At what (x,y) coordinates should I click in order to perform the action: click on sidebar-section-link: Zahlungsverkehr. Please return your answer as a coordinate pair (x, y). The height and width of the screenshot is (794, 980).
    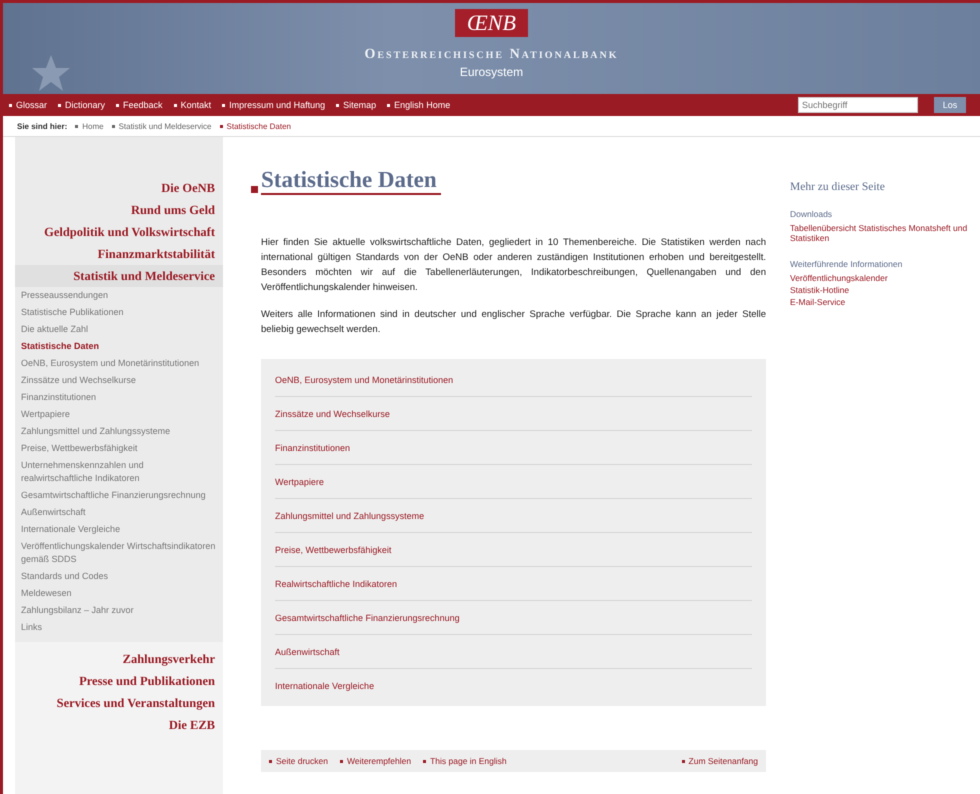
    Looking at the image, I should click on (119, 659).